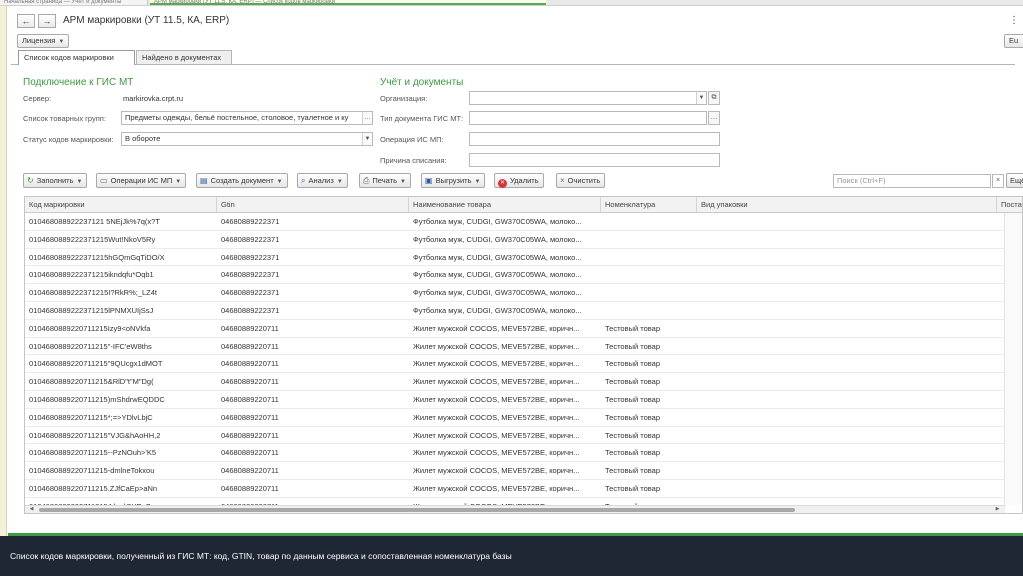 The image size is (1023, 576). Describe the element at coordinates (90, 346) in the screenshot. I see `cell-code: 0104680889220711215"-IFC'eW8ths` at that location.